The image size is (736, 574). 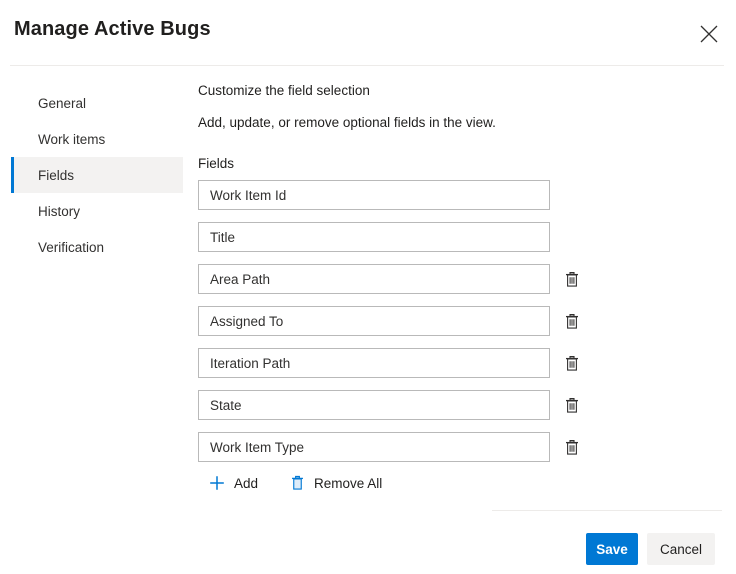 I want to click on cancel-button: Cancel, so click(x=681, y=549).